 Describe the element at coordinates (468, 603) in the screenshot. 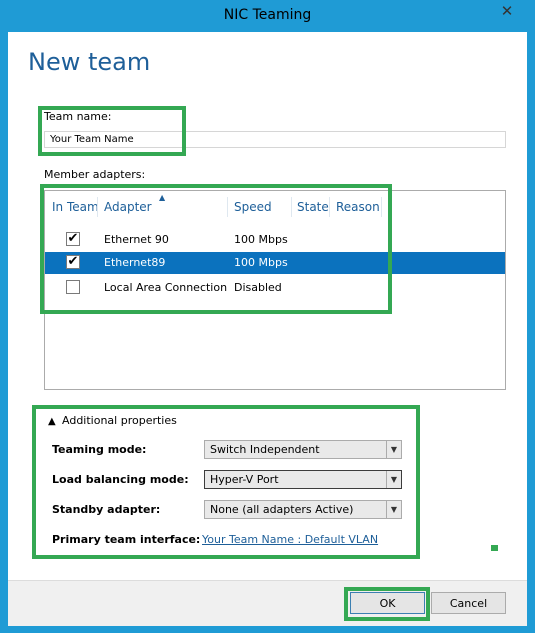

I see `cancel-button: Cancel` at that location.